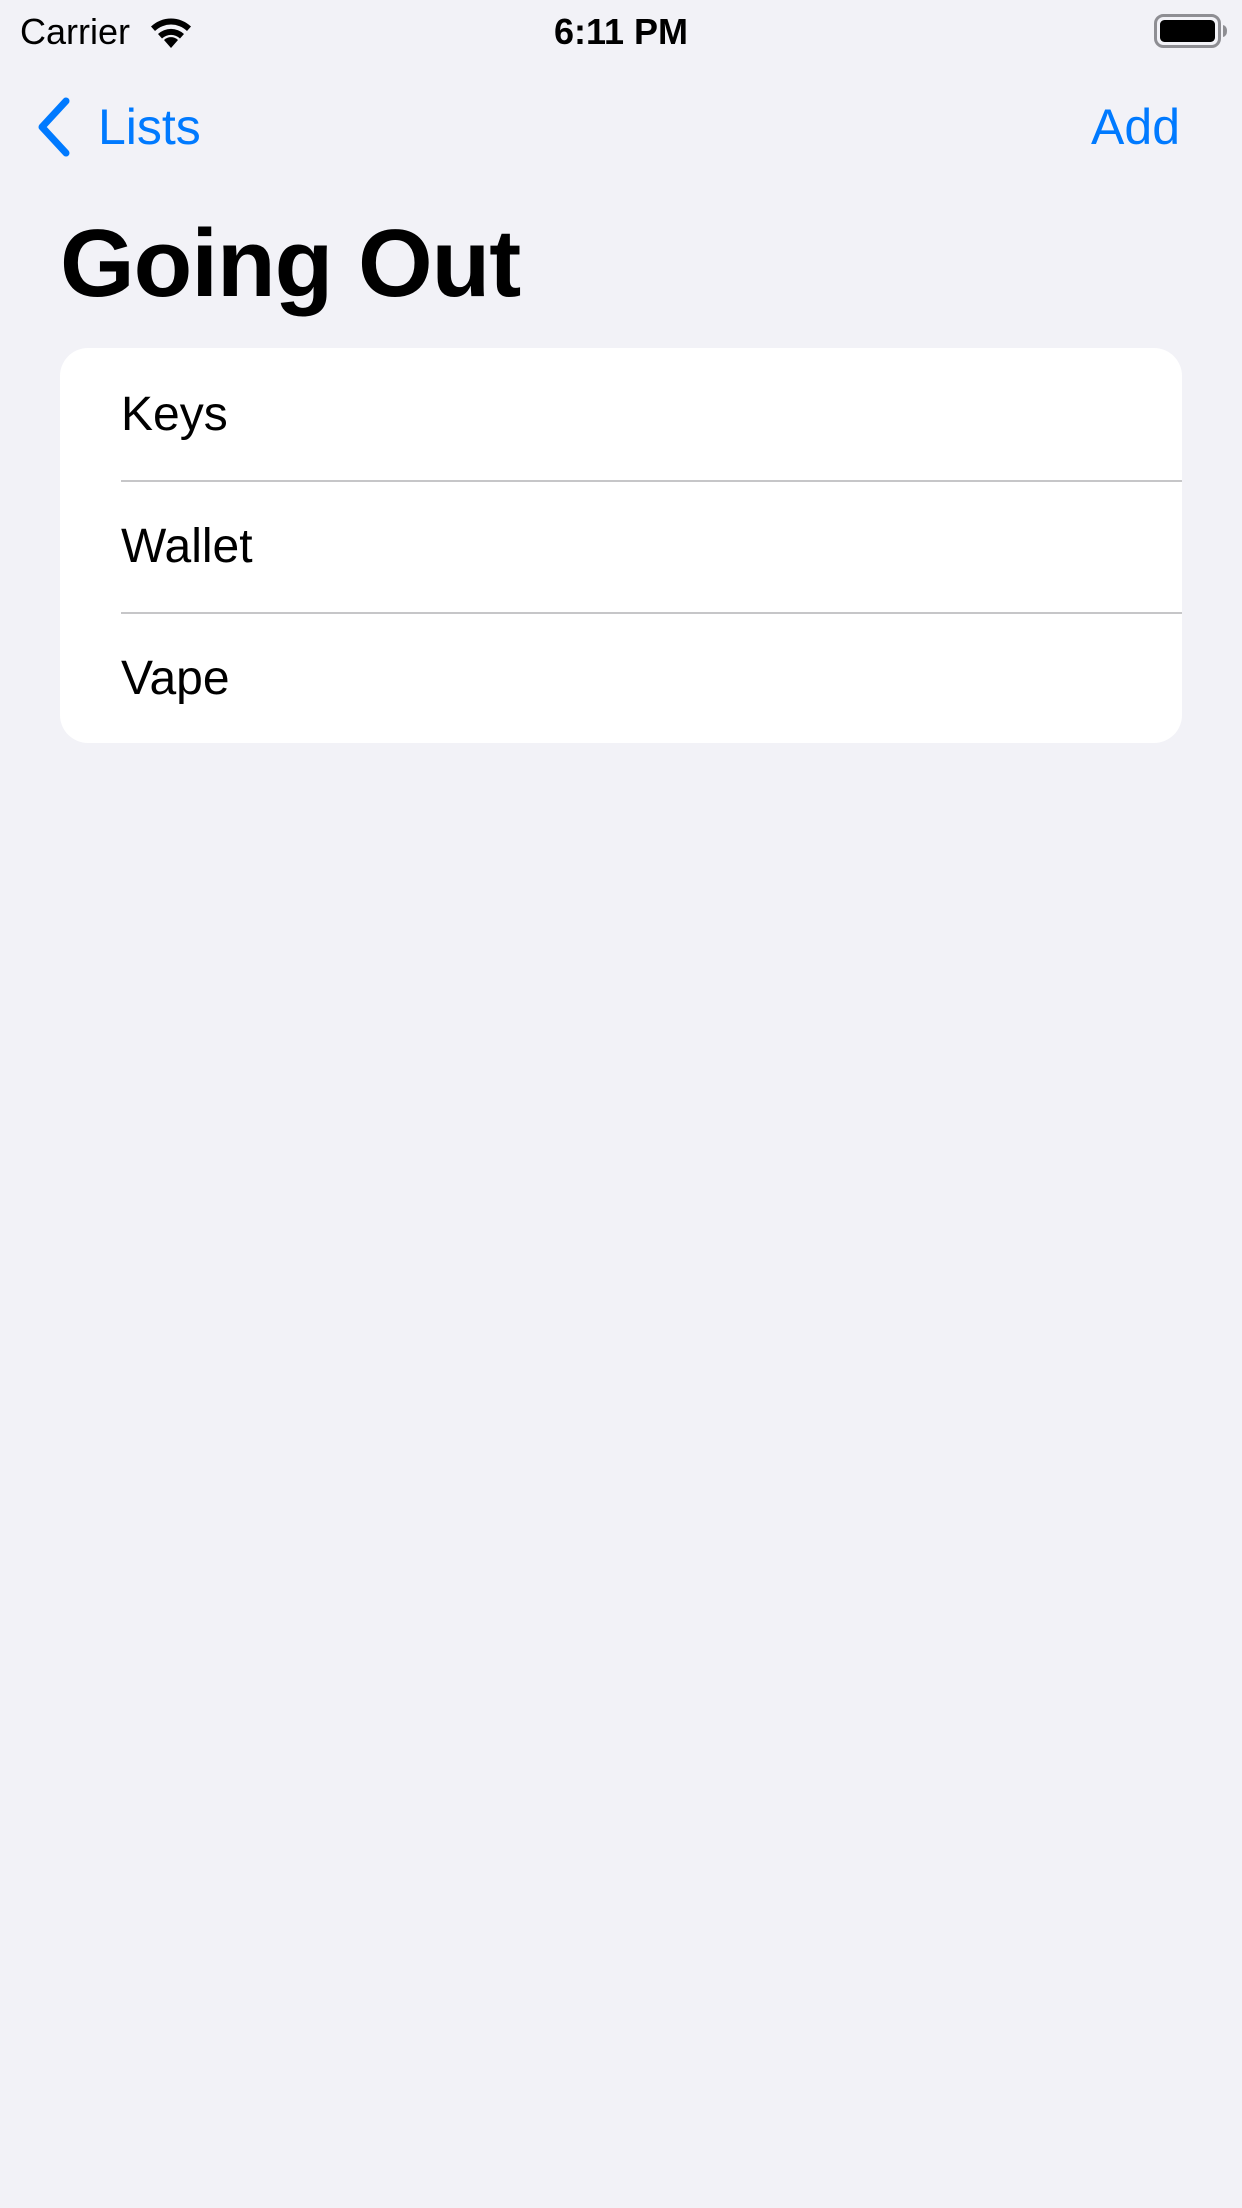 This screenshot has height=2208, width=1242. I want to click on status-time: 6:11 PM, so click(621, 31).